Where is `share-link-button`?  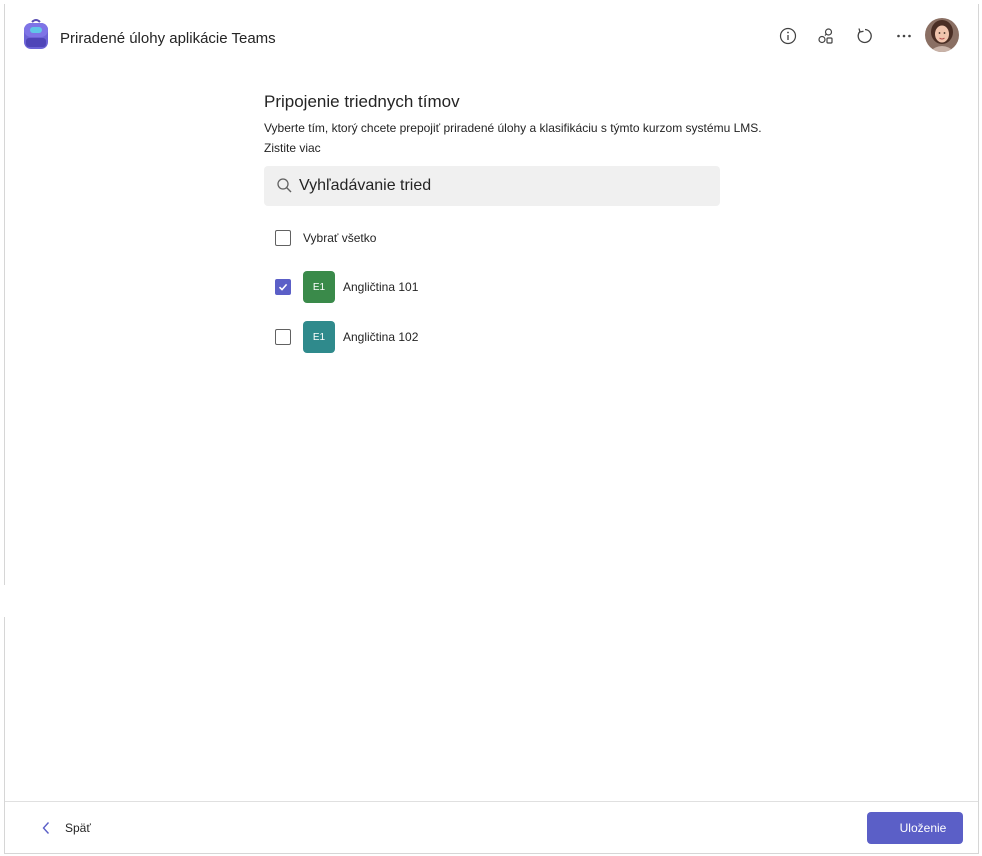
share-link-button is located at coordinates (826, 36).